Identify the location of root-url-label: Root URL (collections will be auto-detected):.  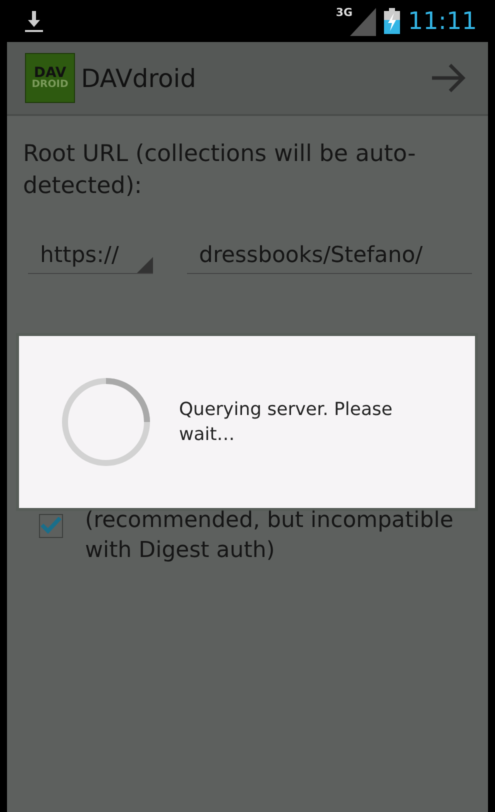
(220, 170).